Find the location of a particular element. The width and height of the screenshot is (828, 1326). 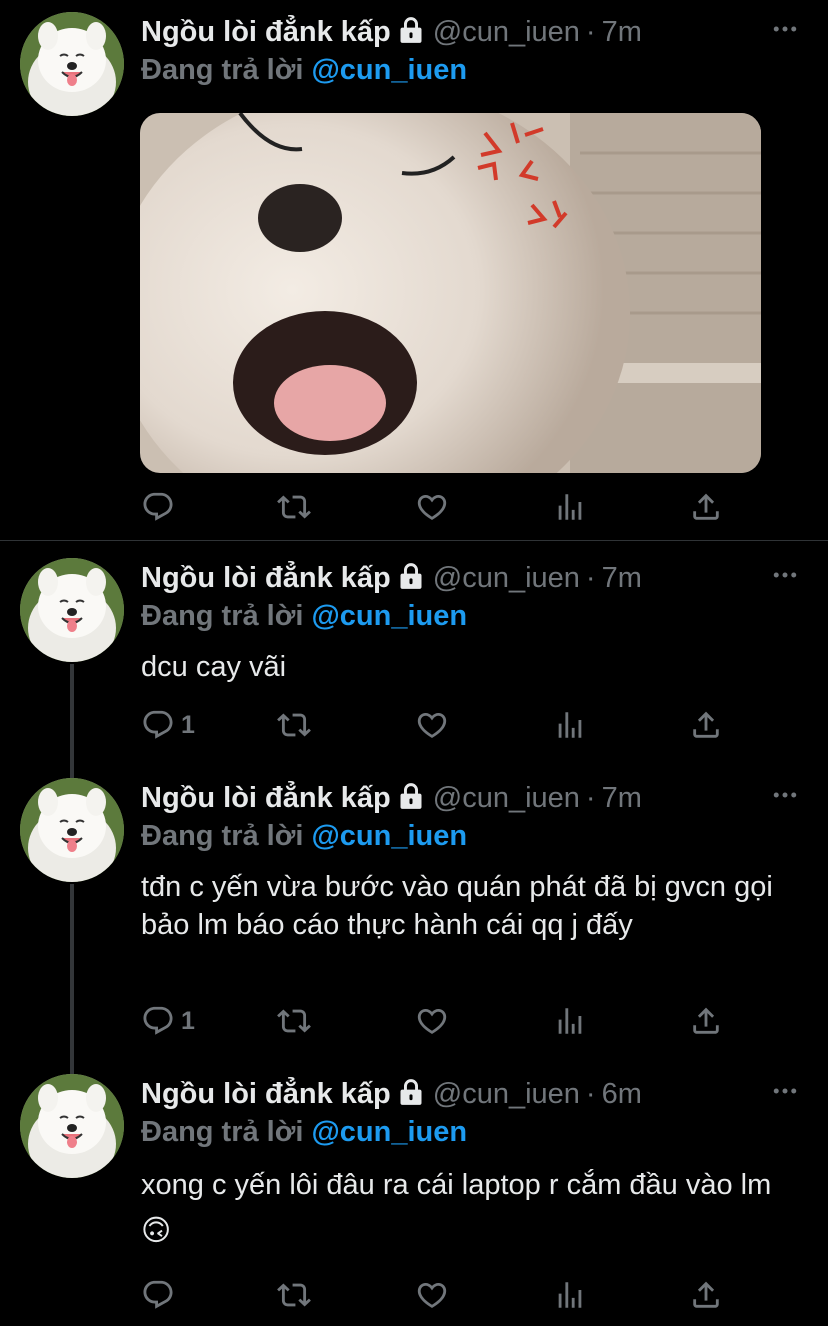

timestamp: 6m is located at coordinates (622, 1094).